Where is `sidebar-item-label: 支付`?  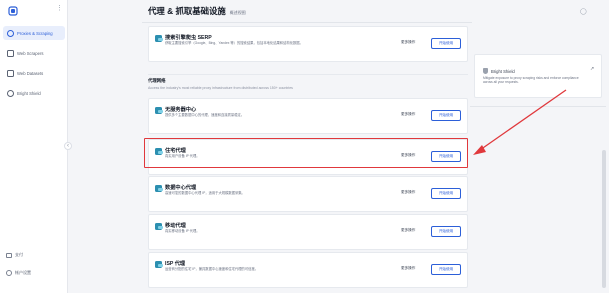 sidebar-item-label: 支付 is located at coordinates (19, 254).